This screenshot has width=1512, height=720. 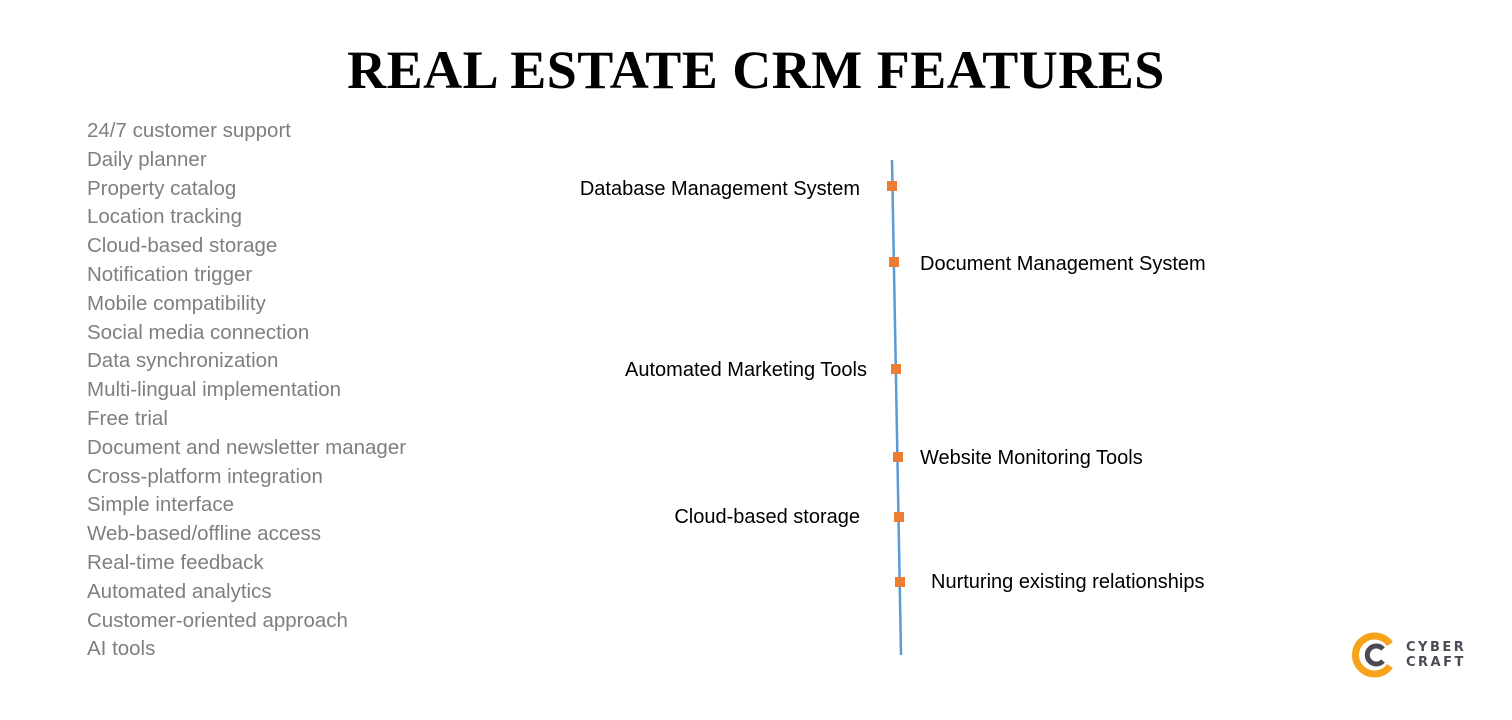 What do you see at coordinates (1436, 647) in the screenshot?
I see `logo-line1: CYBER` at bounding box center [1436, 647].